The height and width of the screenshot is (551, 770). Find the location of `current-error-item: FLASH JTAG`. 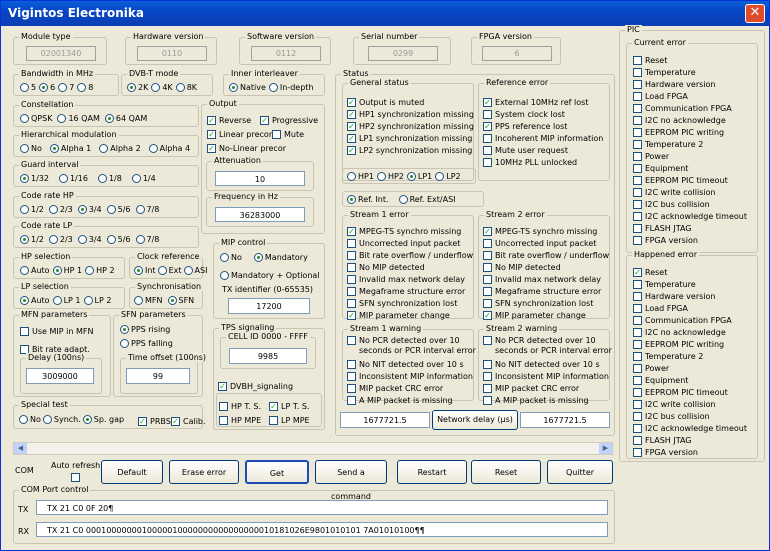

current-error-item: FLASH JTAG is located at coordinates (662, 228).